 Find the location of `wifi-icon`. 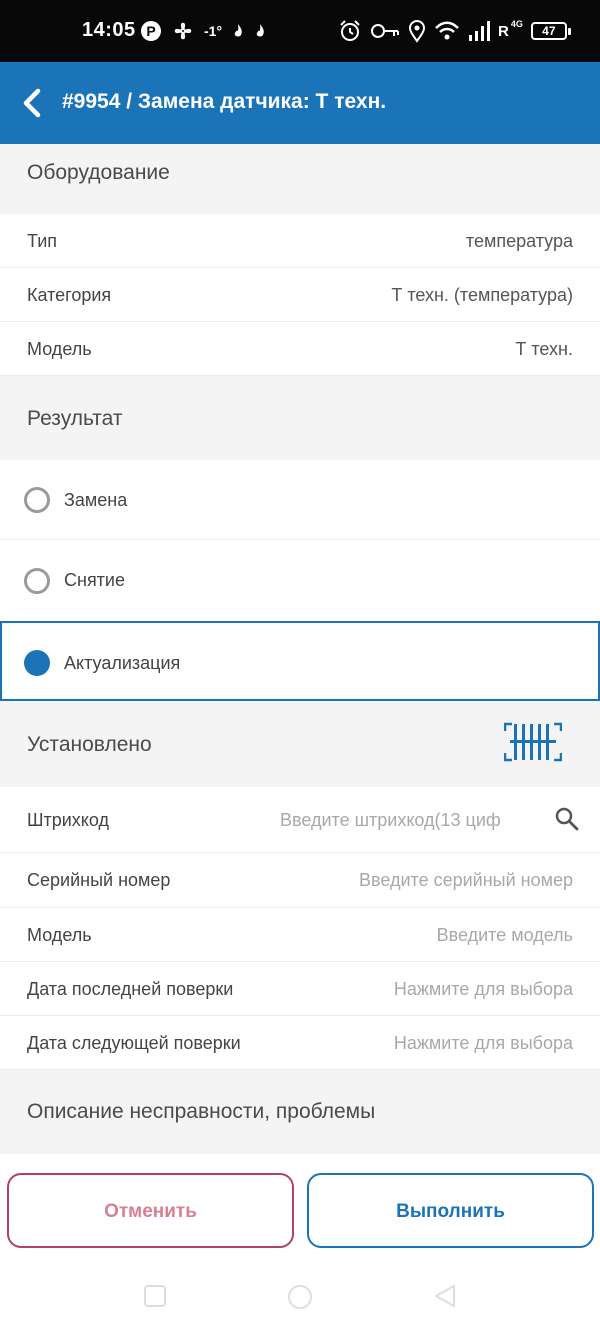

wifi-icon is located at coordinates (447, 30).